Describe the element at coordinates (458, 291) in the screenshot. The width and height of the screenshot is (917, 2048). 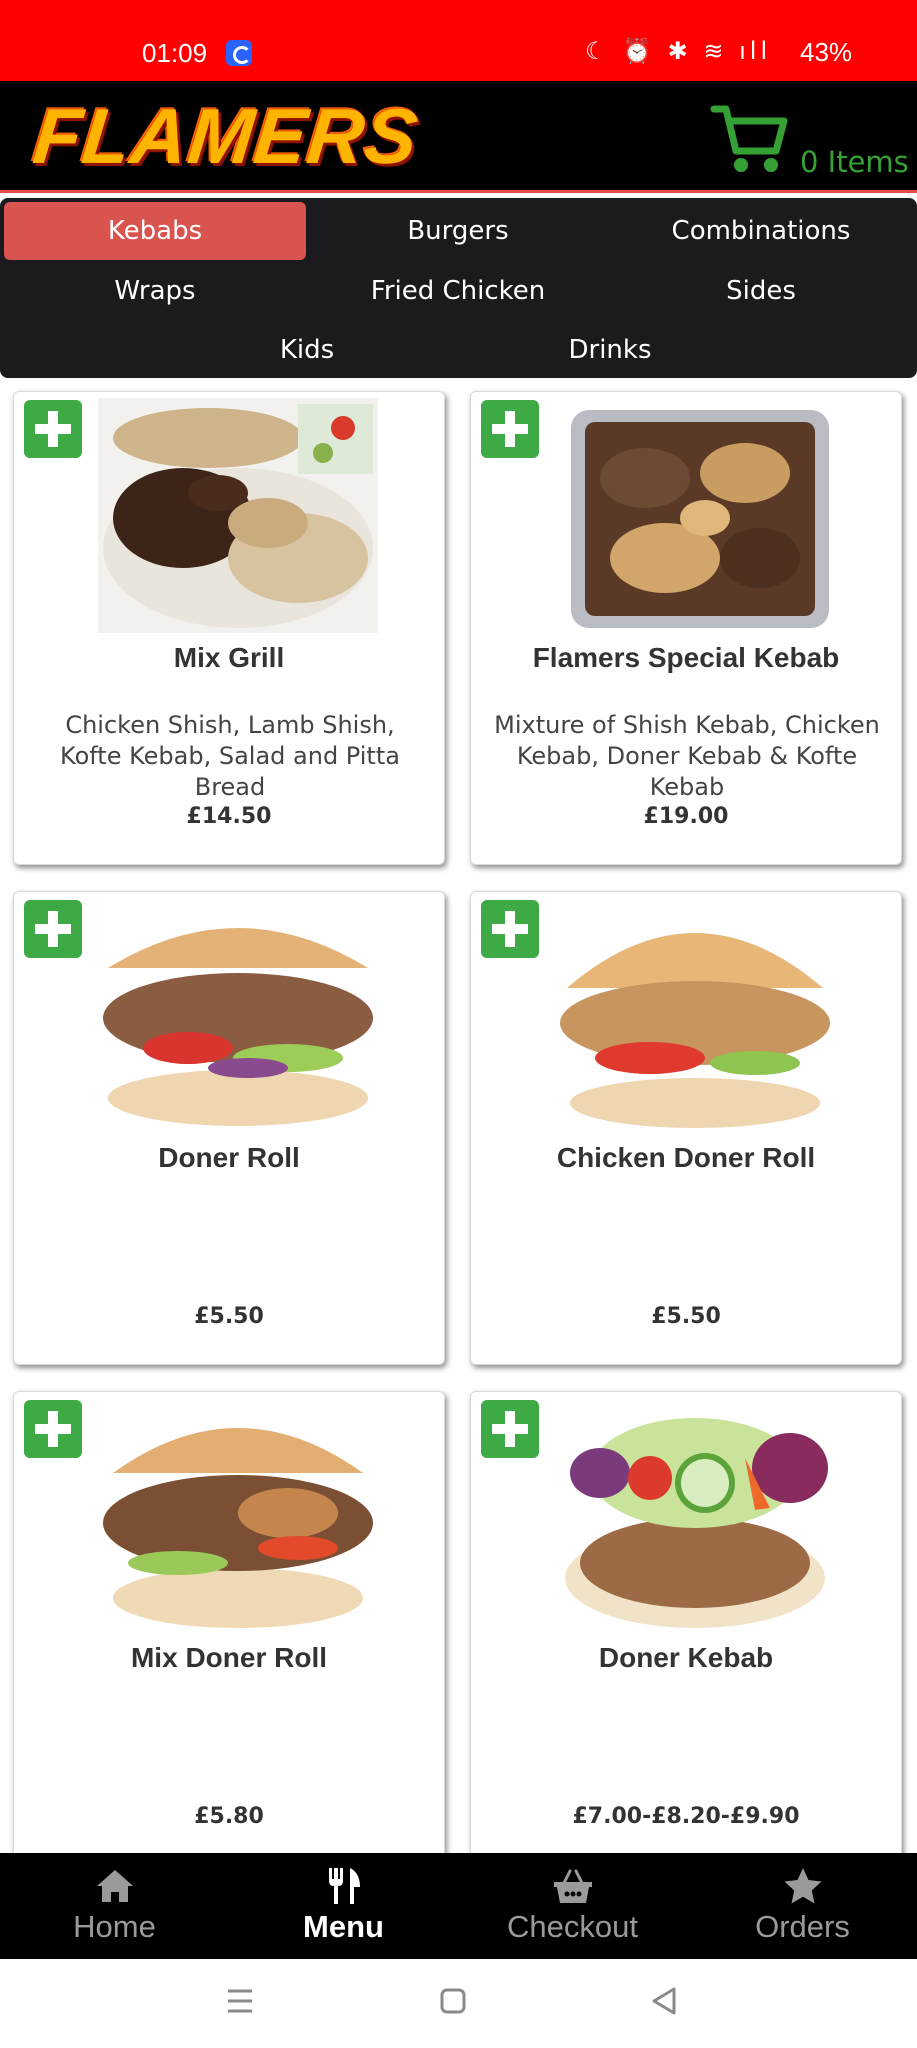
I see `category-fried-chicken: Fried Chicken` at that location.